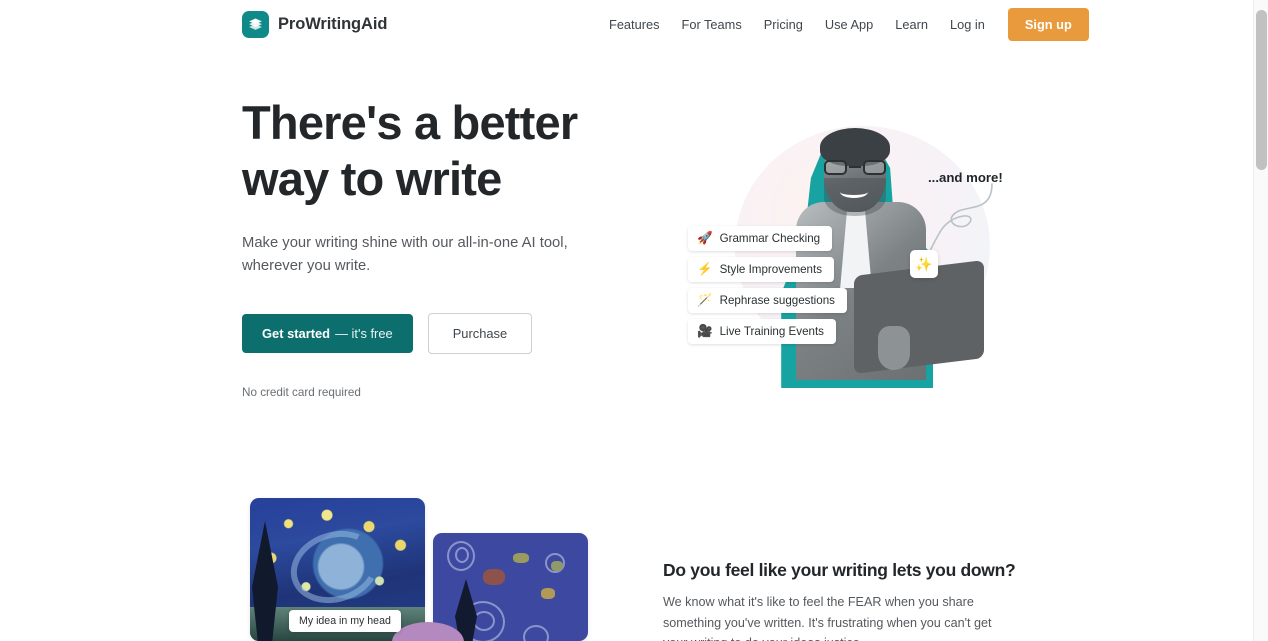 Image resolution: width=1268 pixels, height=641 pixels. I want to click on nav-use-app: Use App, so click(849, 24).